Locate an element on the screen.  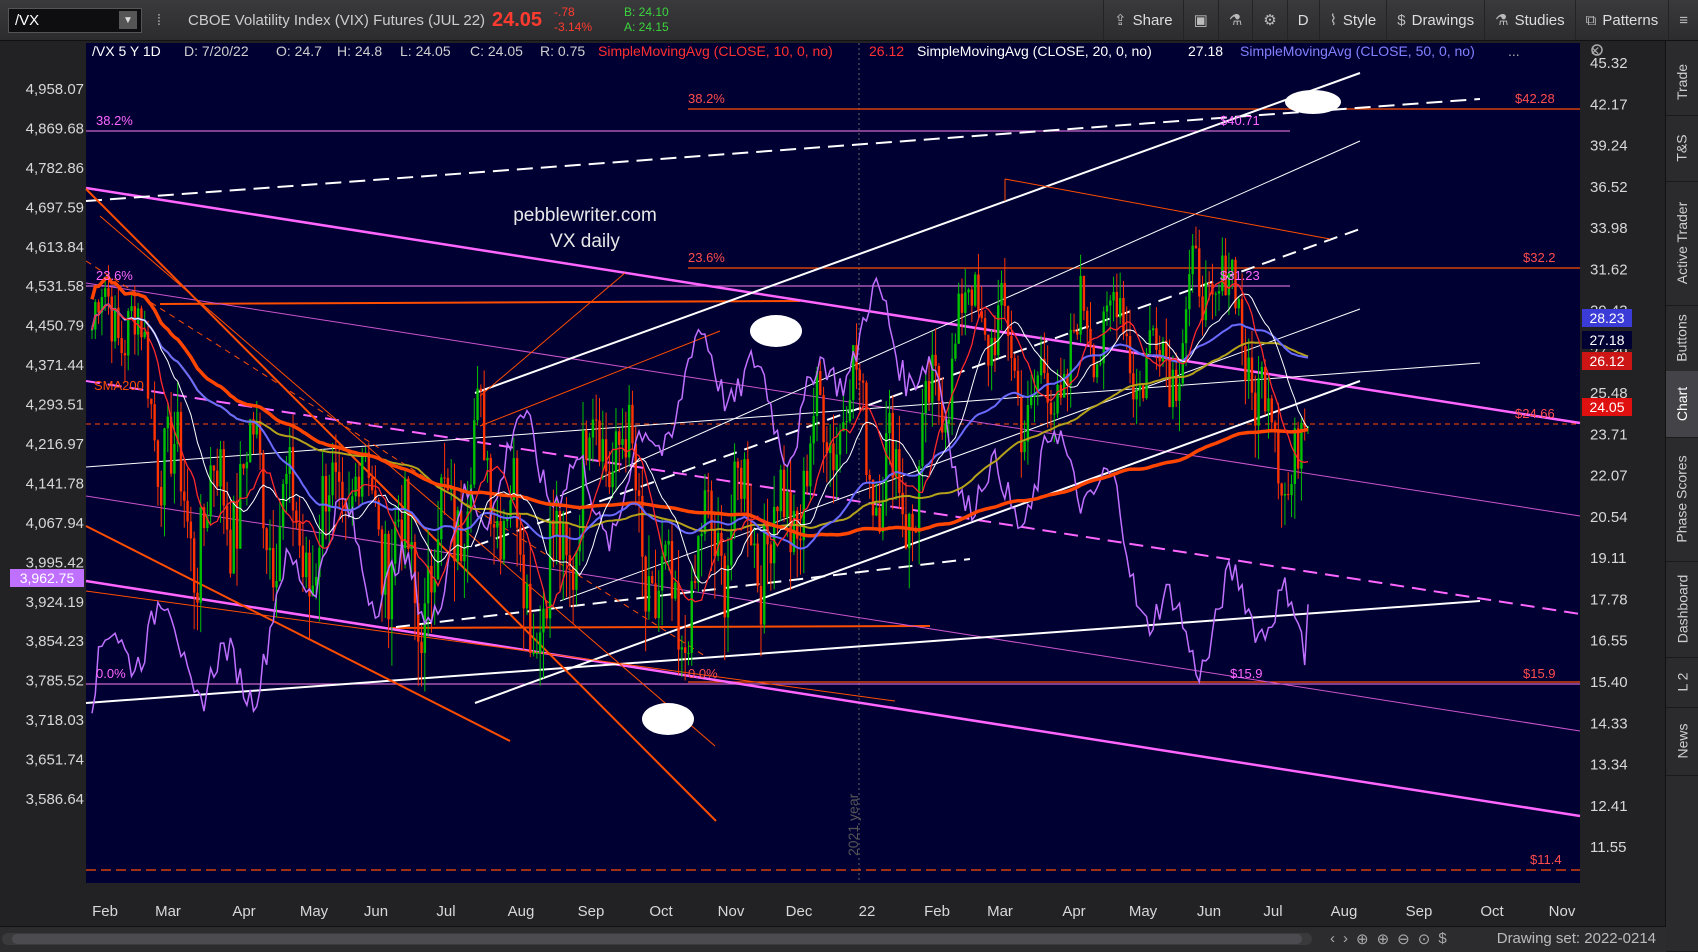
x-axis-label: Feb is located at coordinates (937, 911).